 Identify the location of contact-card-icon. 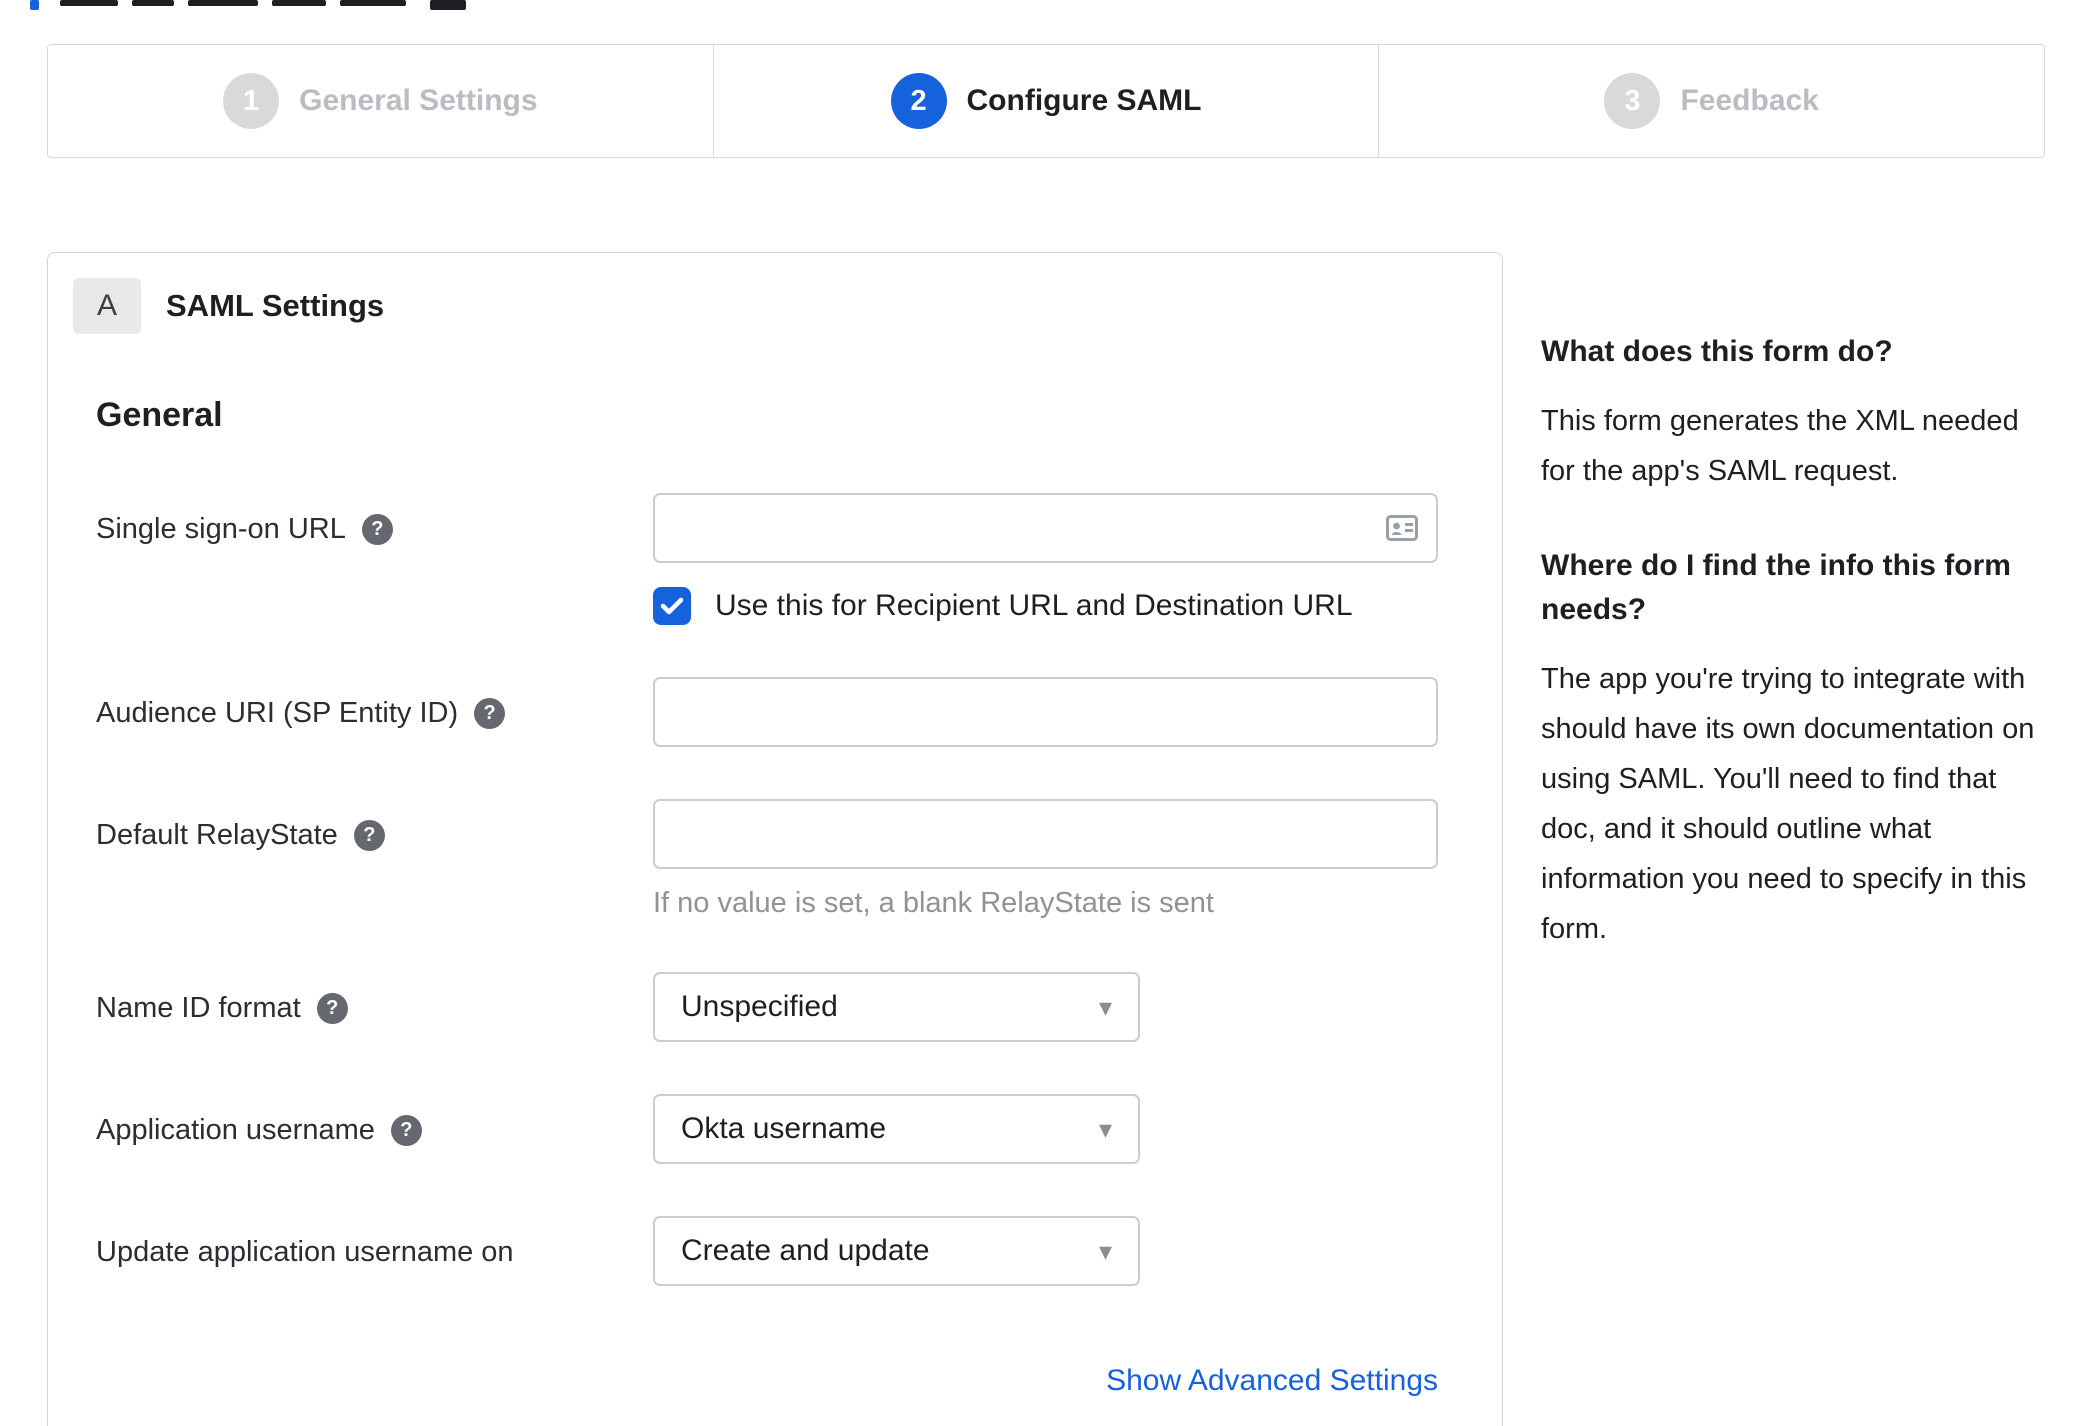
(1402, 528).